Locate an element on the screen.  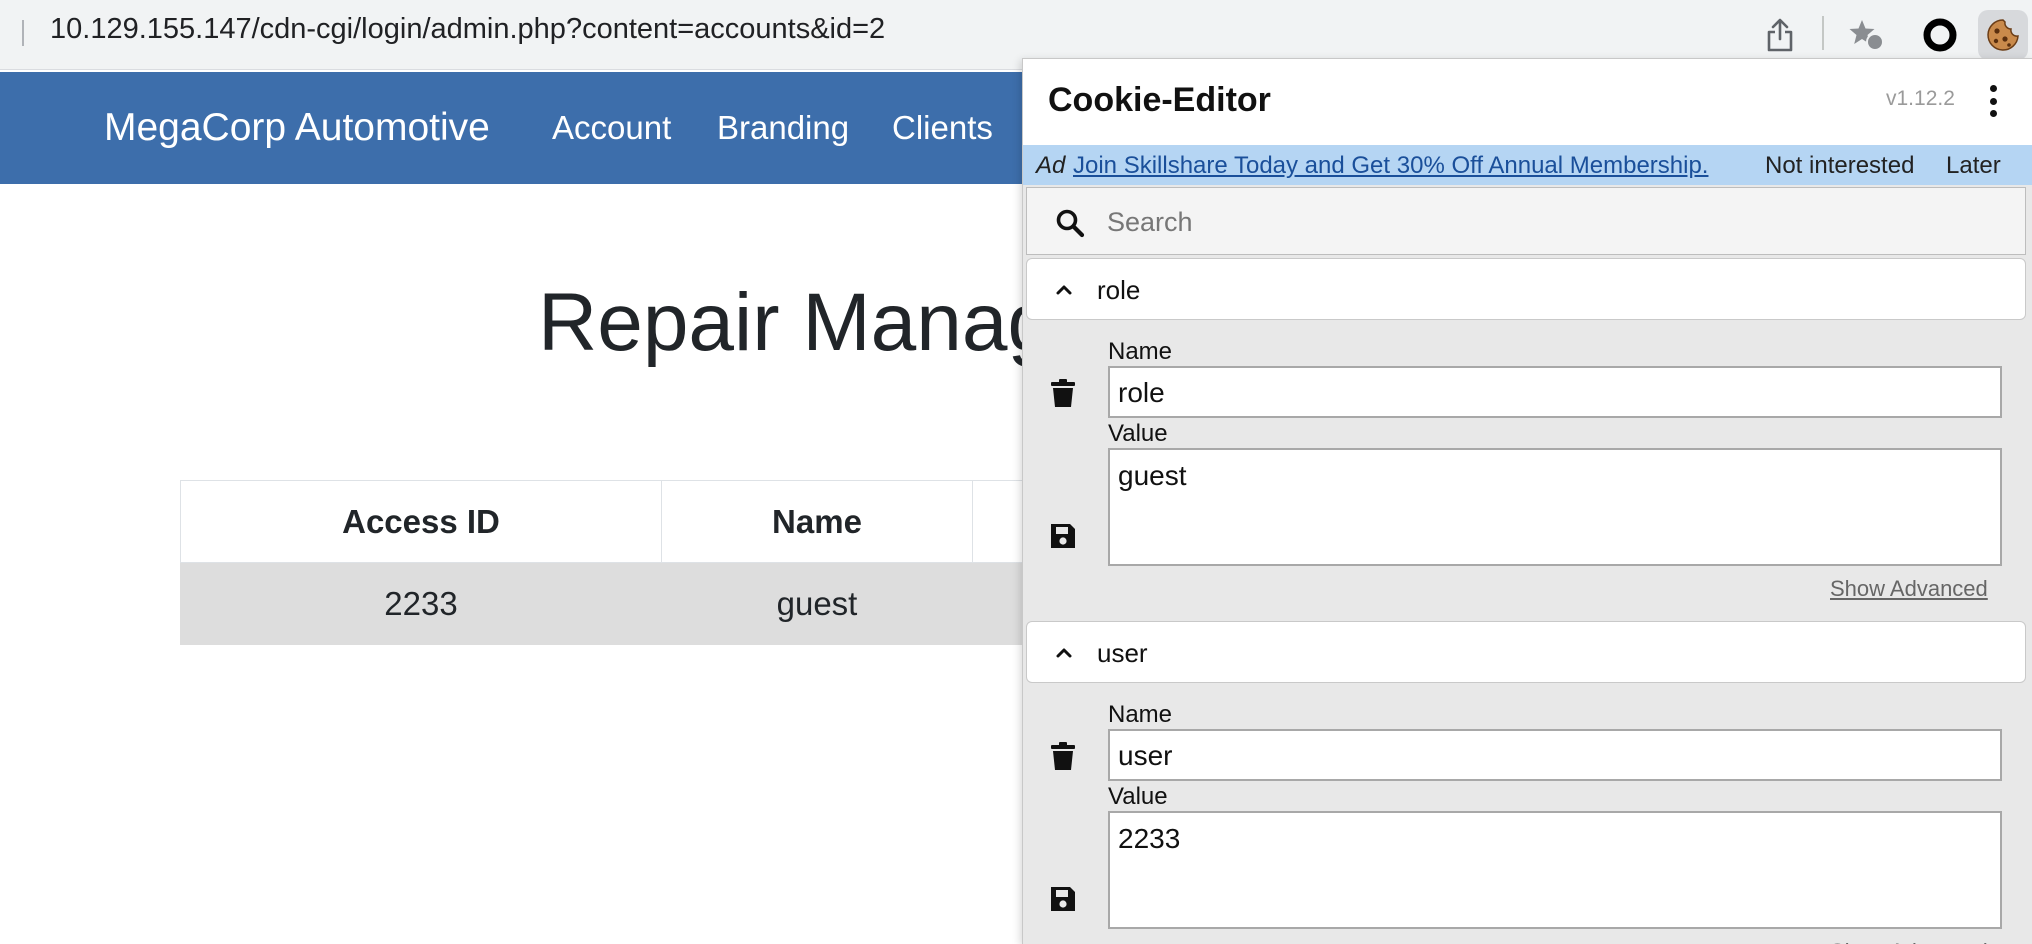
ring-extension-icon is located at coordinates (1940, 35).